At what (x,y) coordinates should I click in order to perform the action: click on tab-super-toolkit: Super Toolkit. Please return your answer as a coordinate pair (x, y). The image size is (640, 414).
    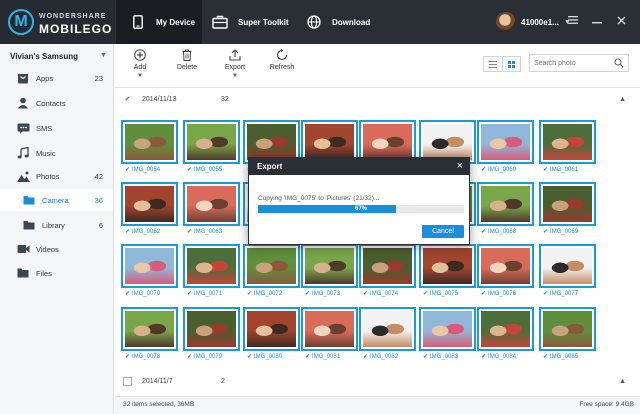
    Looking at the image, I should click on (252, 22).